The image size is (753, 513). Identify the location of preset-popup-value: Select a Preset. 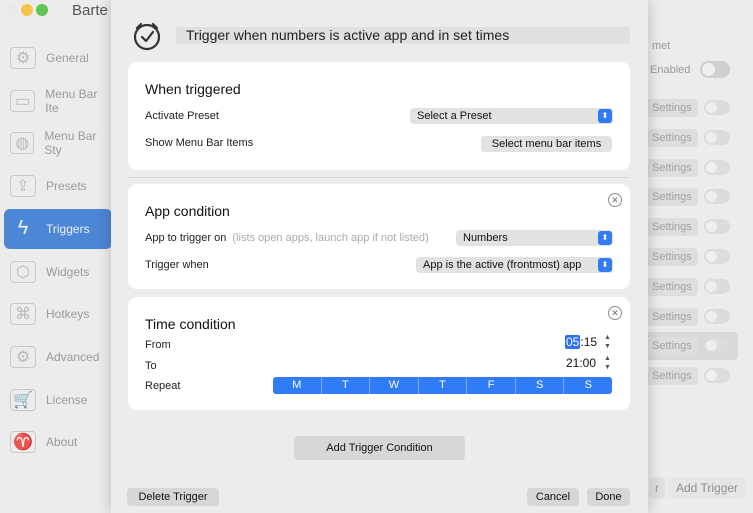
(454, 116).